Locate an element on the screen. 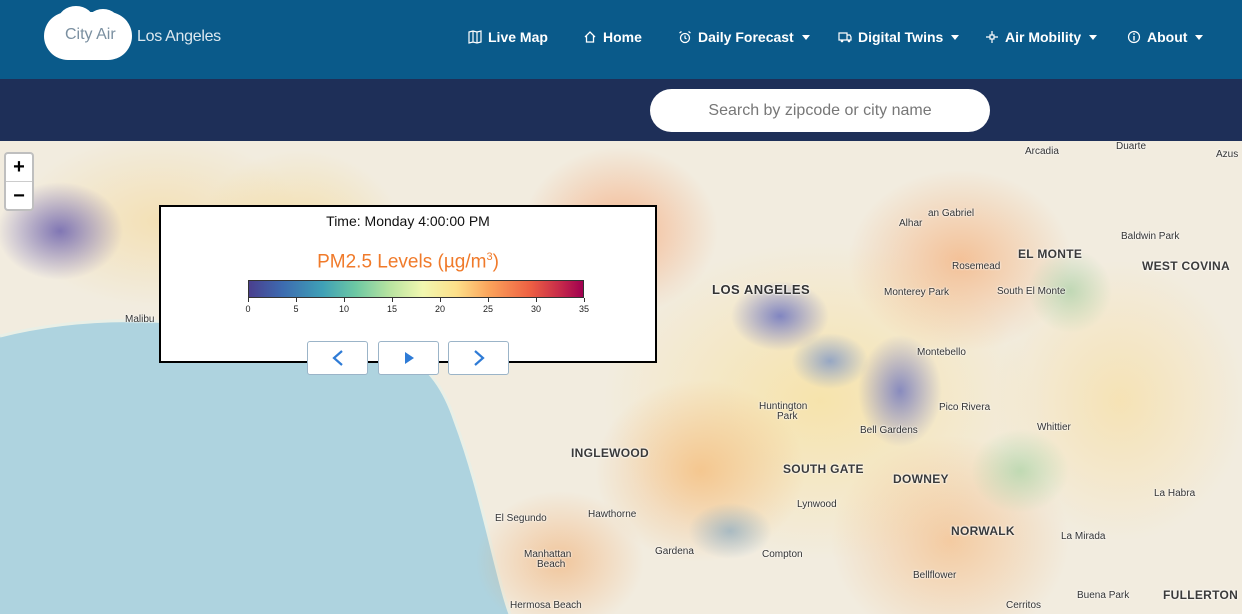 The height and width of the screenshot is (614, 1242). place-label: WEST COVINA is located at coordinates (1186, 266).